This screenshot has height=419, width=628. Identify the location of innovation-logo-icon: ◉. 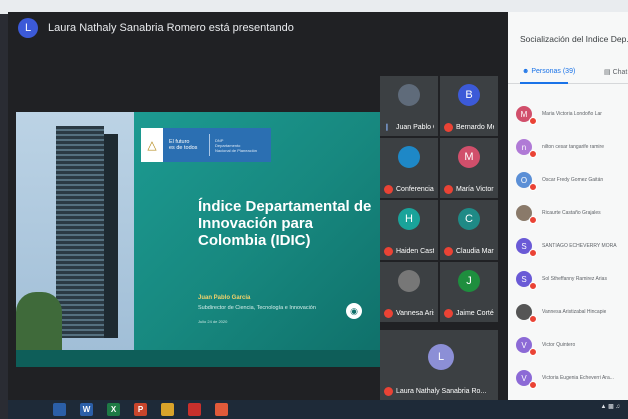
(354, 311).